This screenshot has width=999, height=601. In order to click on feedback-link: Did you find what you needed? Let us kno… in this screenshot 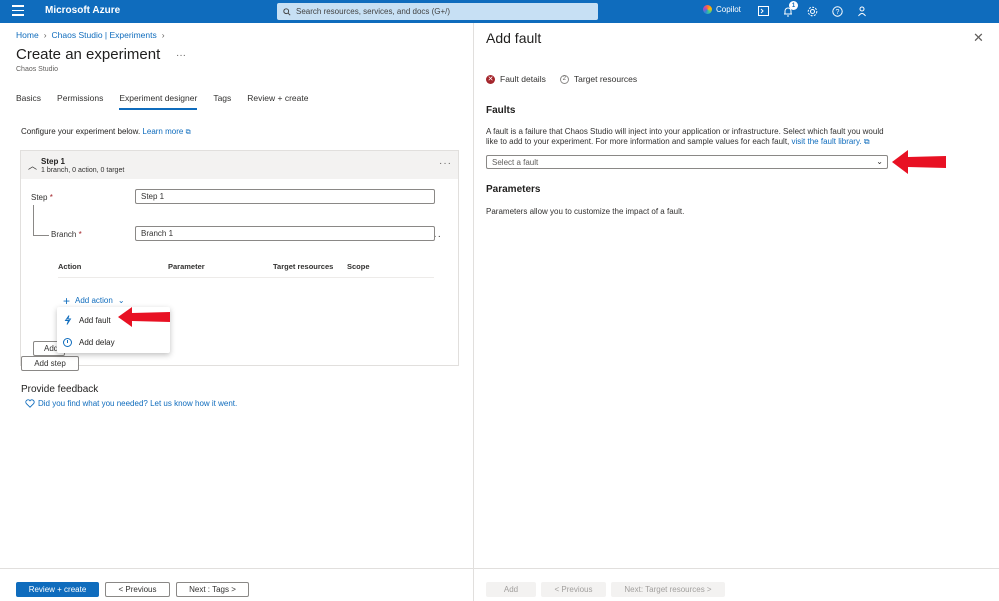, I will do `click(131, 403)`.